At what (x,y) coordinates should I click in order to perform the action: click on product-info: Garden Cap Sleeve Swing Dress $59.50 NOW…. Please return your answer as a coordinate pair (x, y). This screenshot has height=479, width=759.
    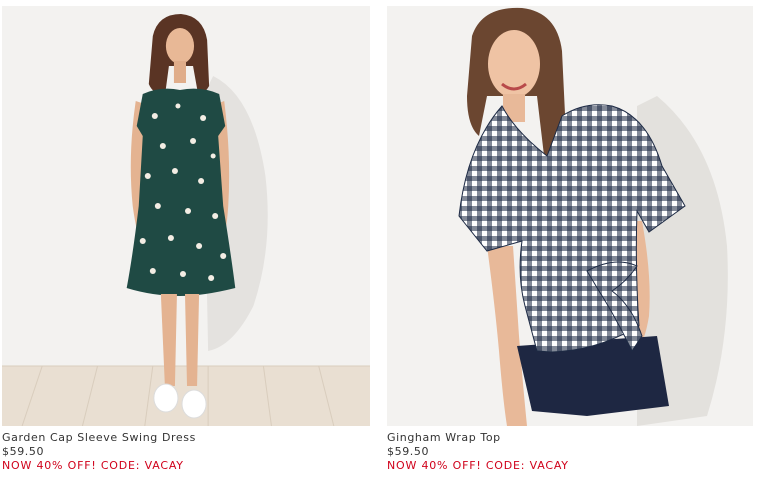
    Looking at the image, I should click on (186, 452).